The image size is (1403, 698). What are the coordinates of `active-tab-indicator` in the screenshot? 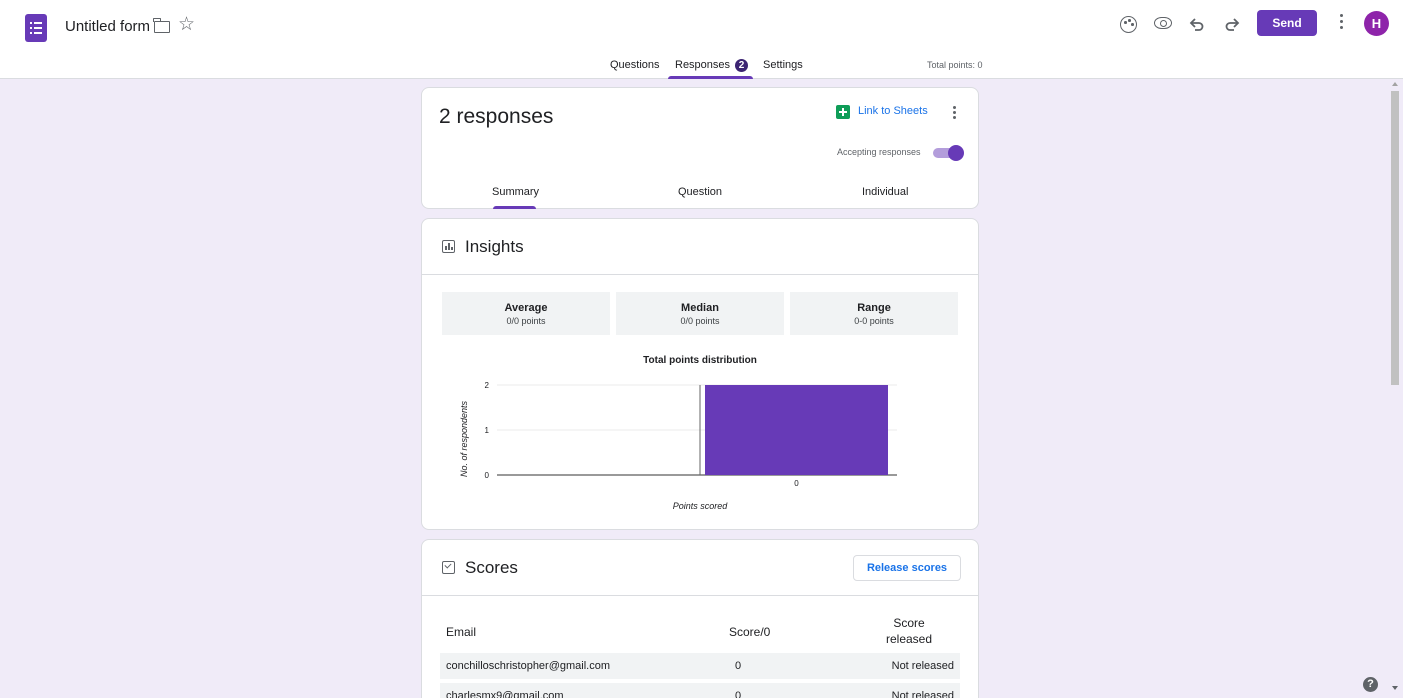 It's located at (710, 77).